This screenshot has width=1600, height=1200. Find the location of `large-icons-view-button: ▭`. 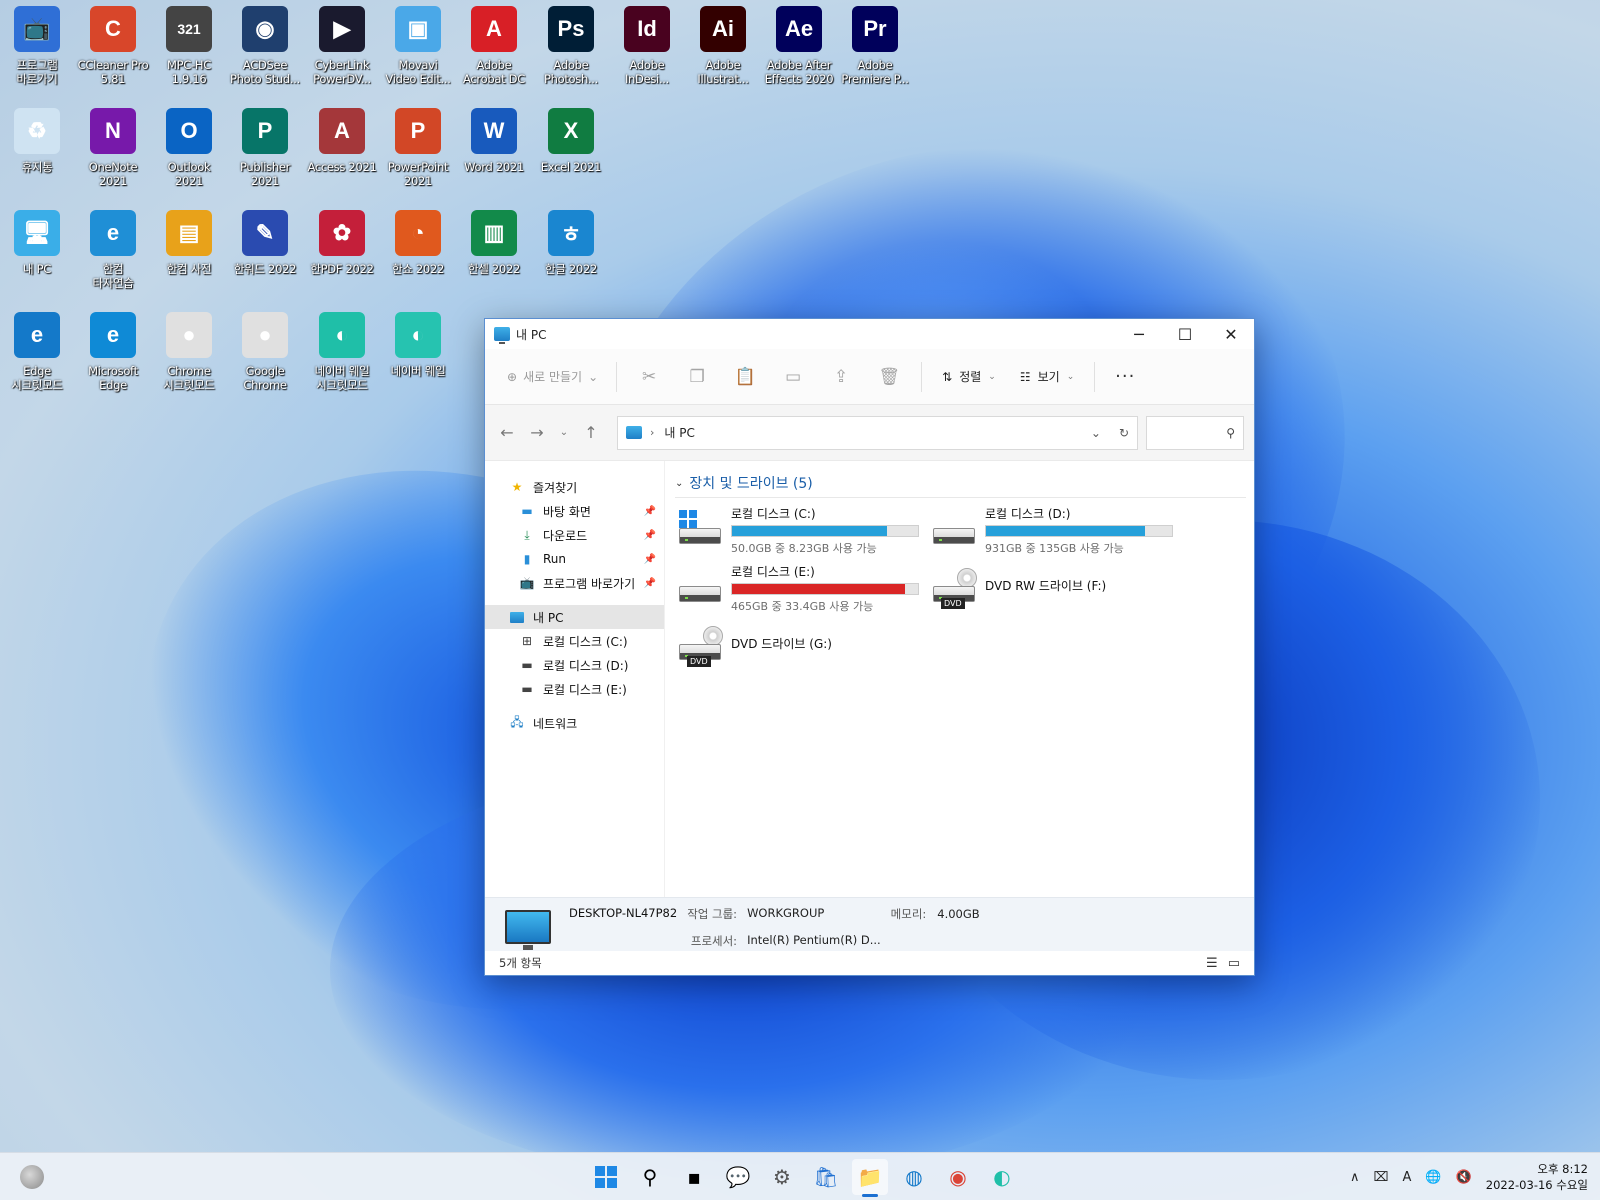

large-icons-view-button: ▭ is located at coordinates (1234, 963).